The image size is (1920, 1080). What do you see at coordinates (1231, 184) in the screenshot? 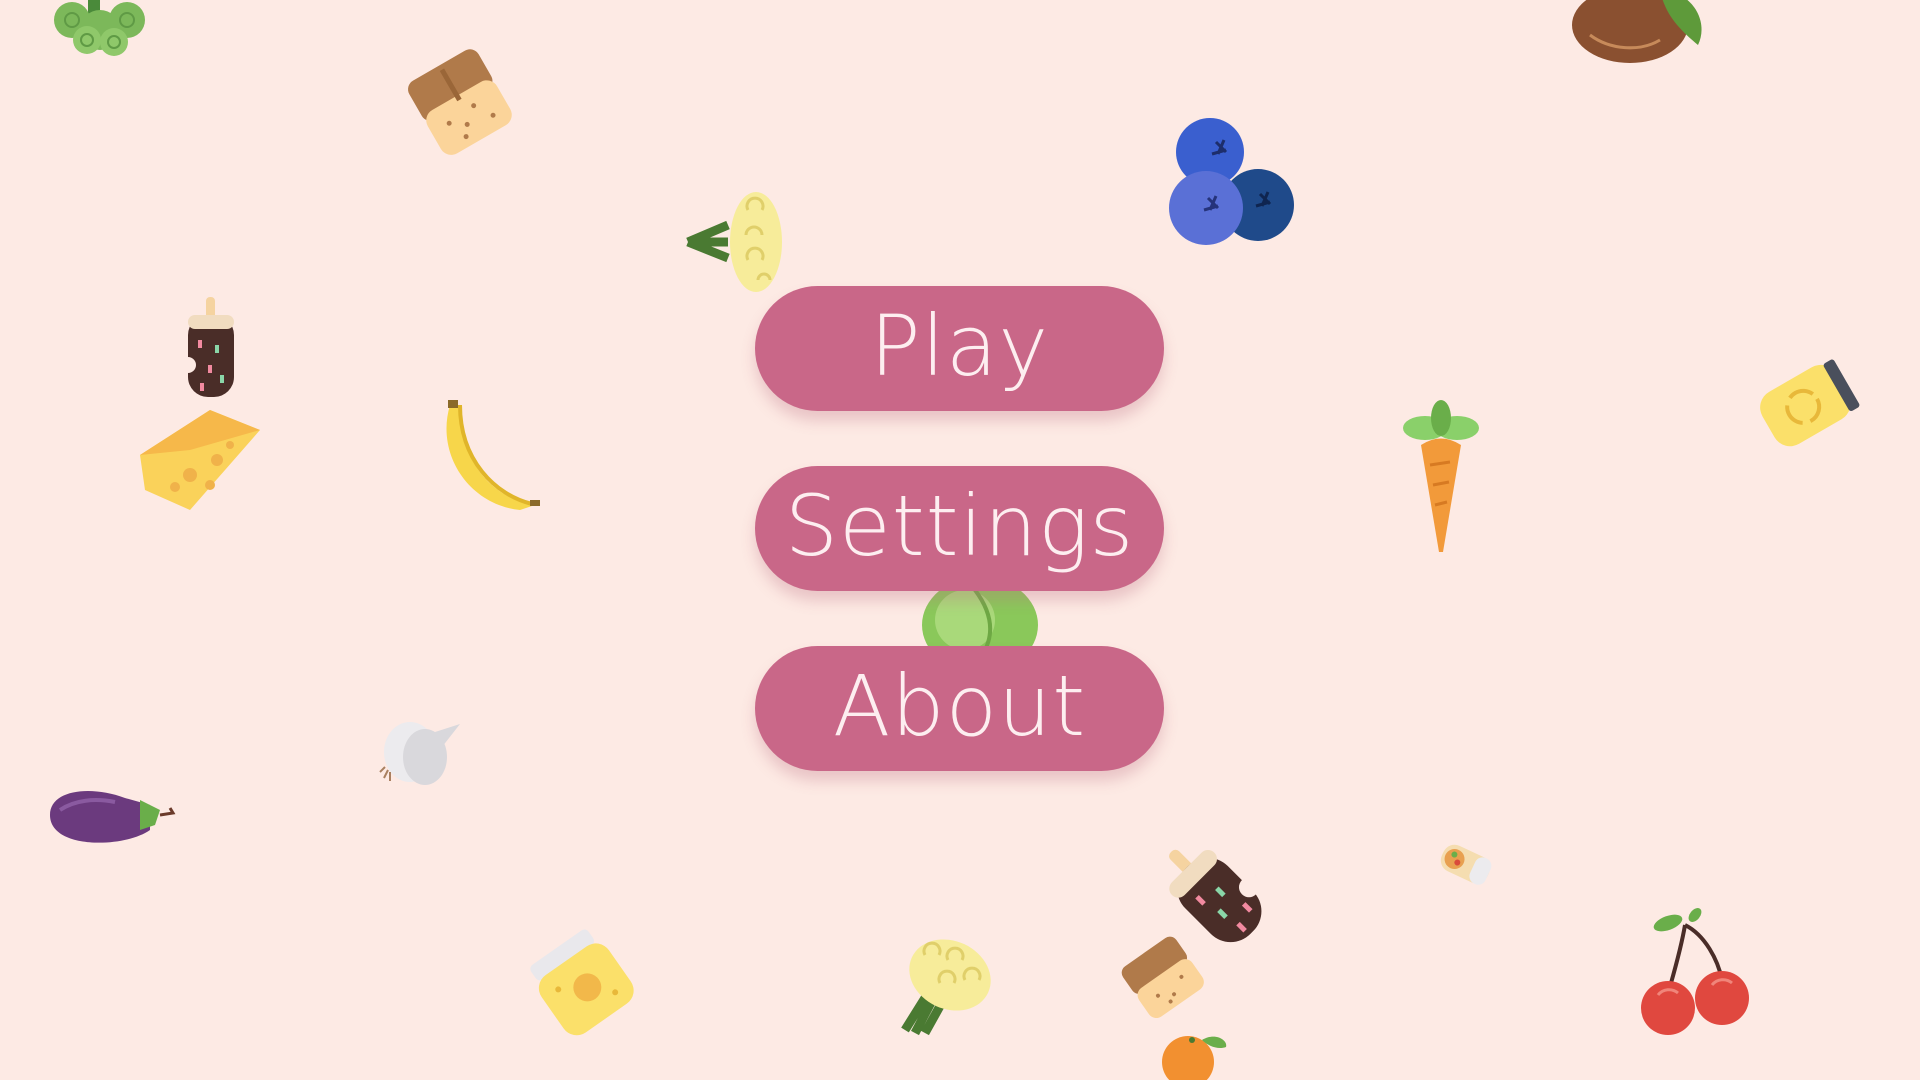
I see `blueberries-icon` at bounding box center [1231, 184].